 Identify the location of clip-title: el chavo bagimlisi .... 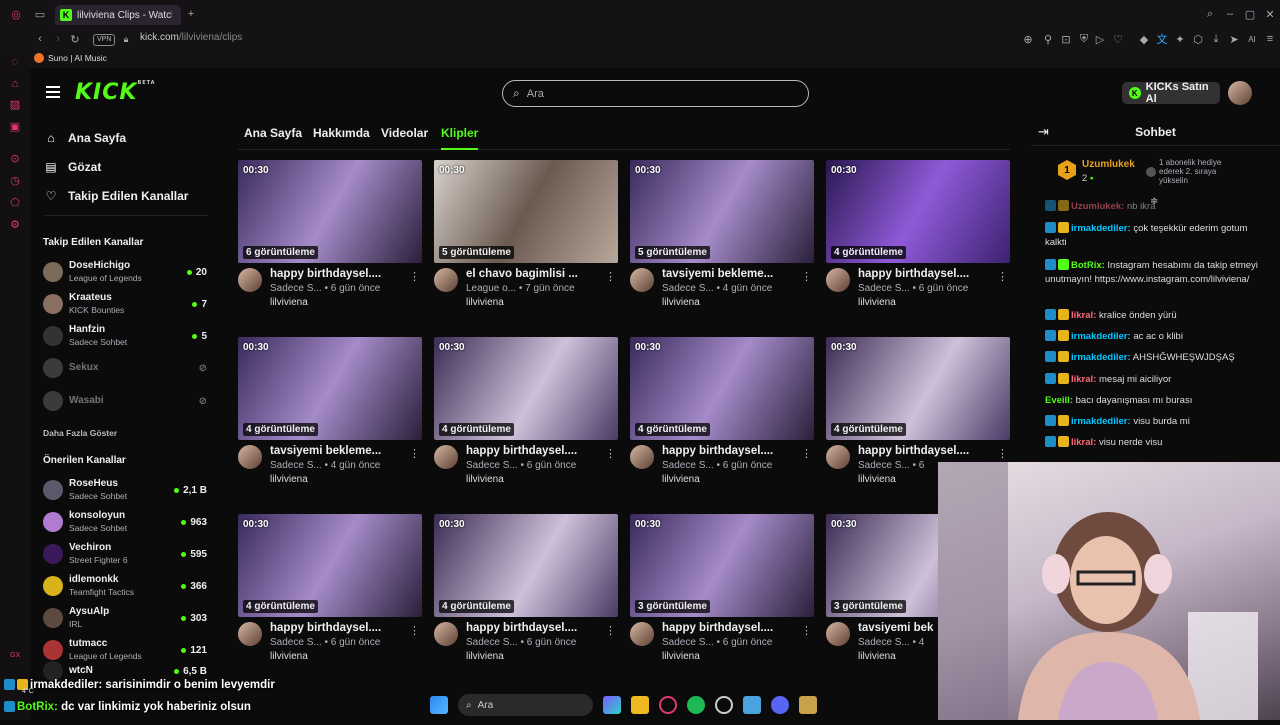
(527, 274).